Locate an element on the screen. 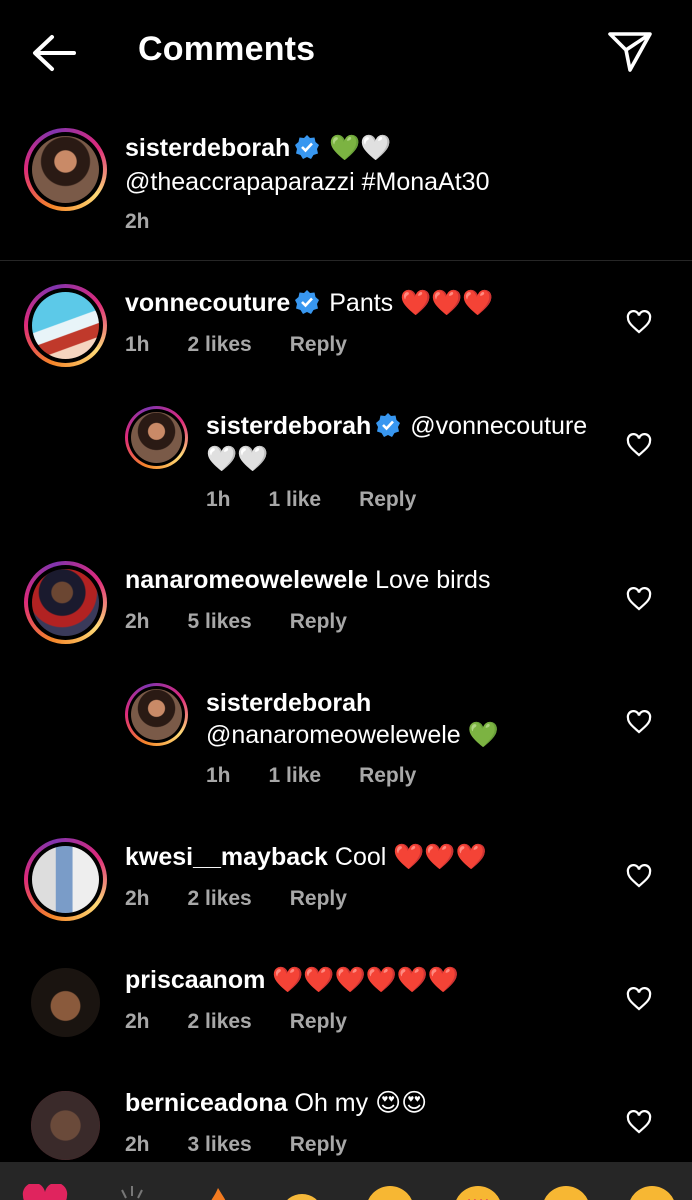 The height and width of the screenshot is (1200, 692). comment-text: sisterdeborah @vonnecouture is located at coordinates (396, 426).